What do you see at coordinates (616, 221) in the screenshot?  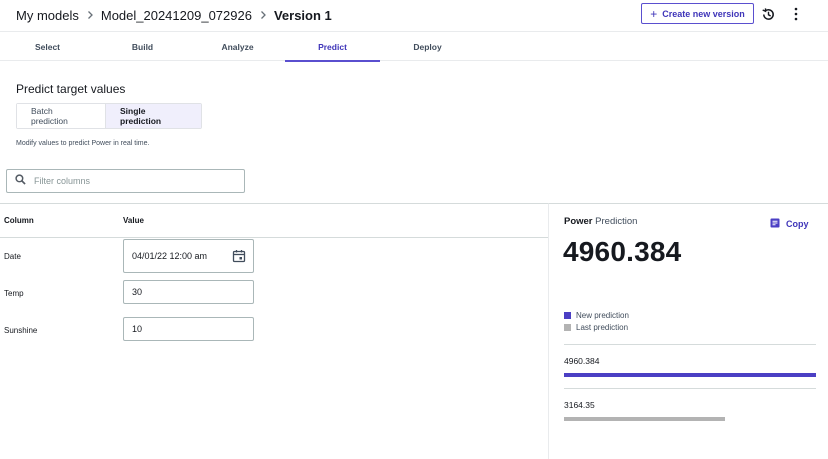 I see `panel-title-suffix: Prediction` at bounding box center [616, 221].